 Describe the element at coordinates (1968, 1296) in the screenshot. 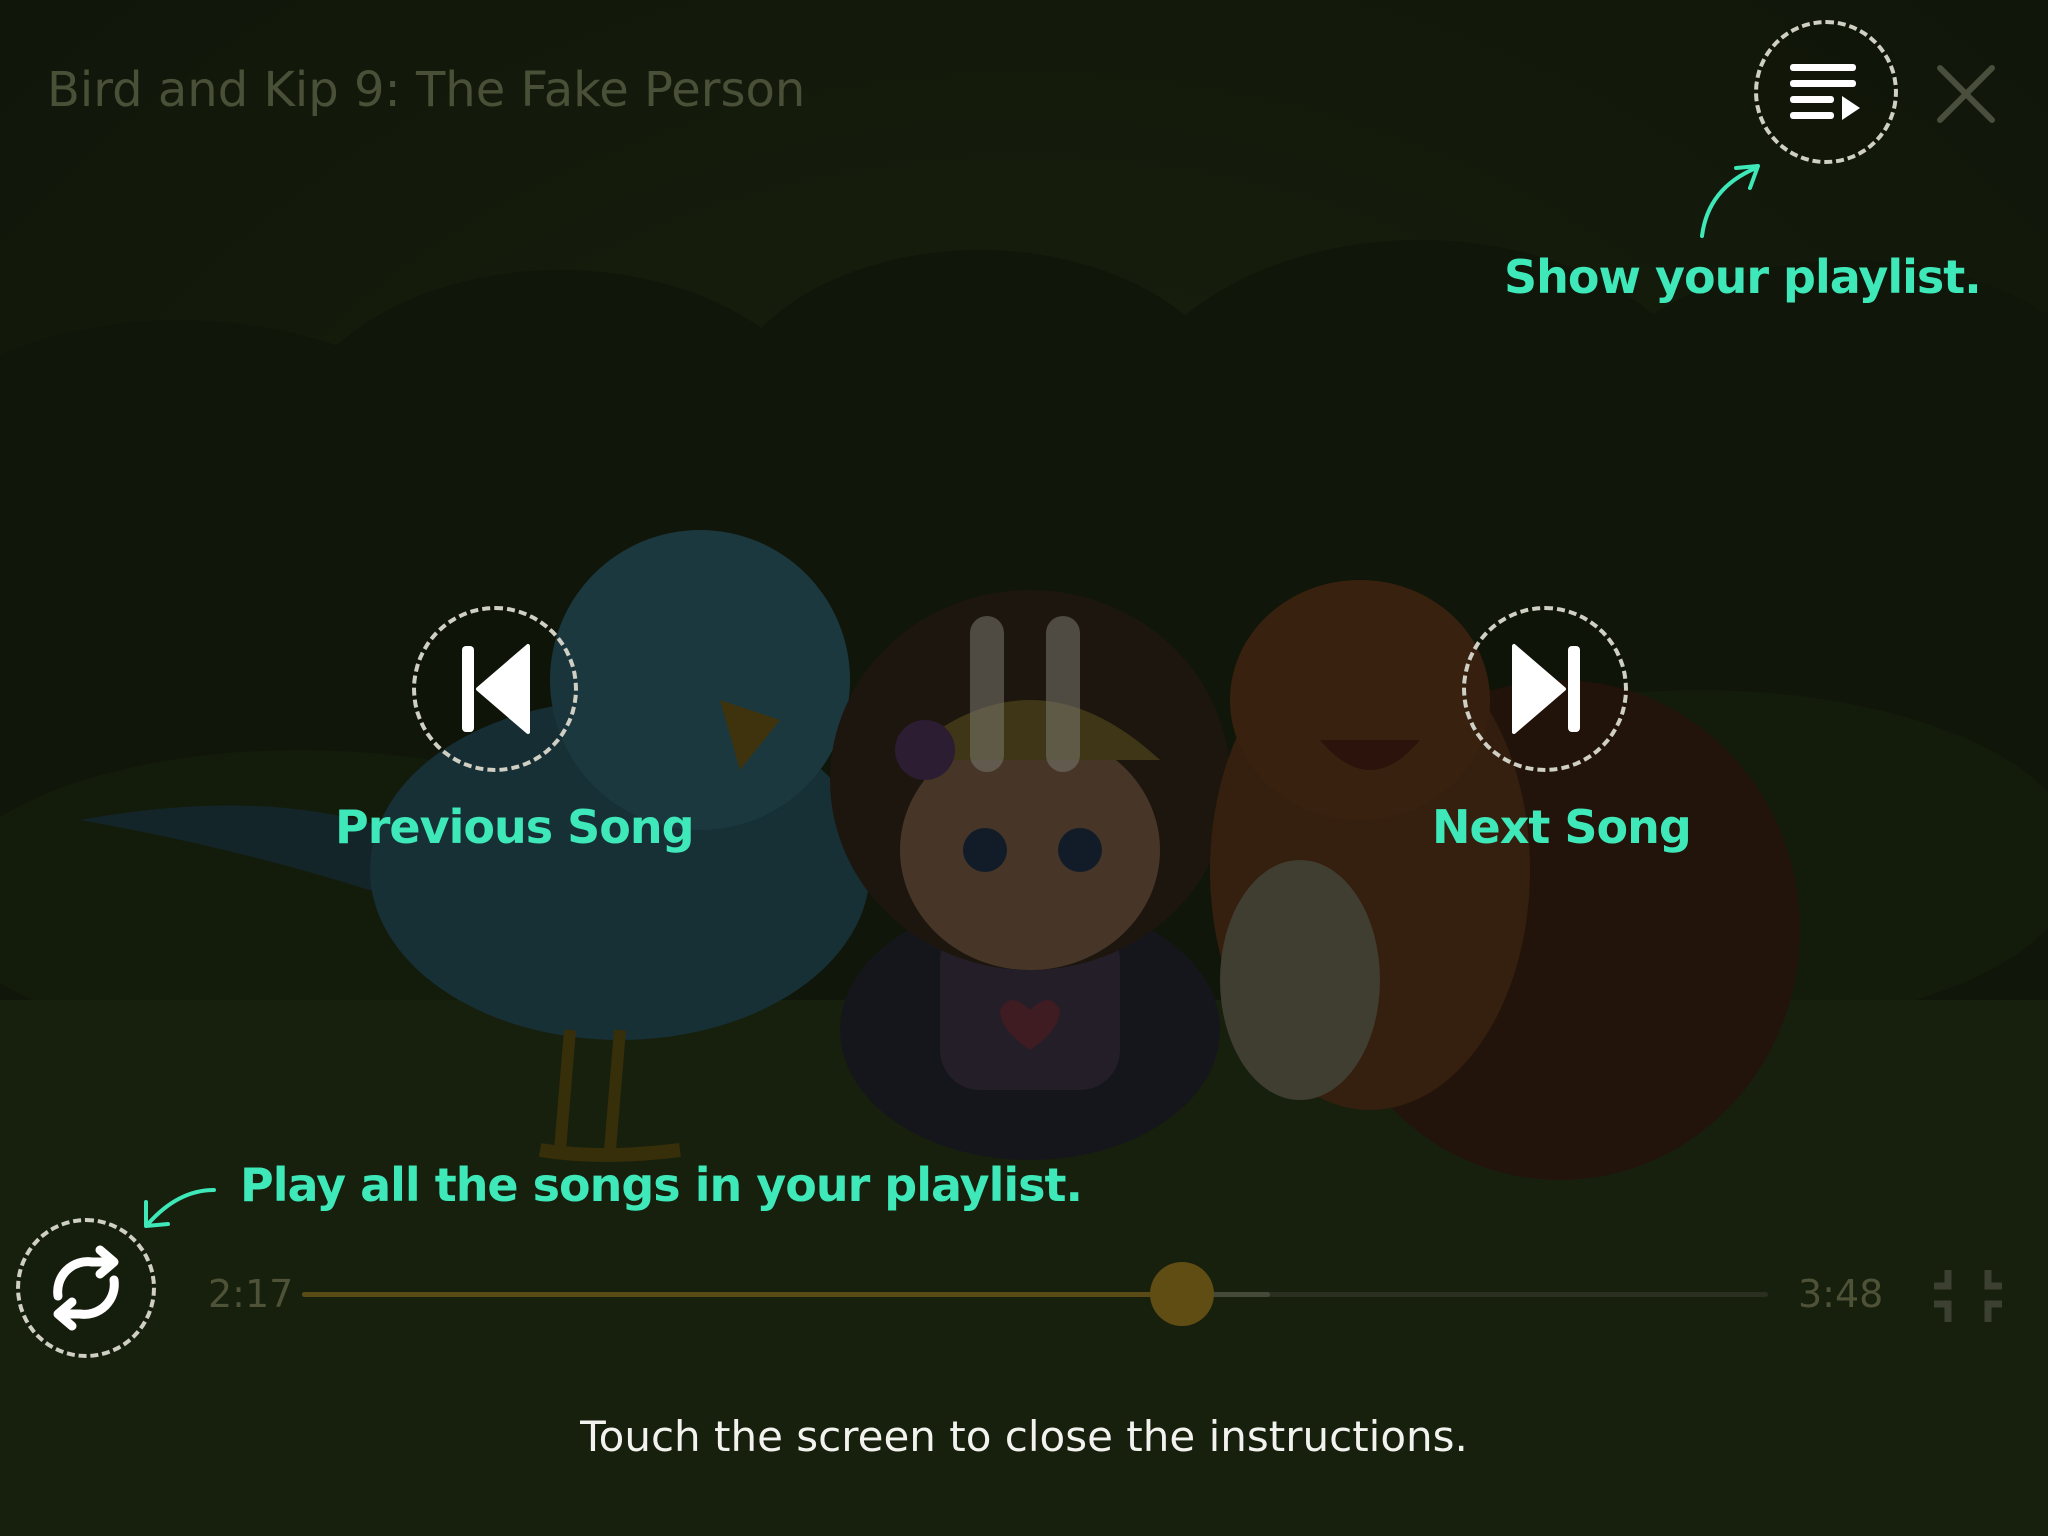

I see `exit-fullscreen-icon` at that location.